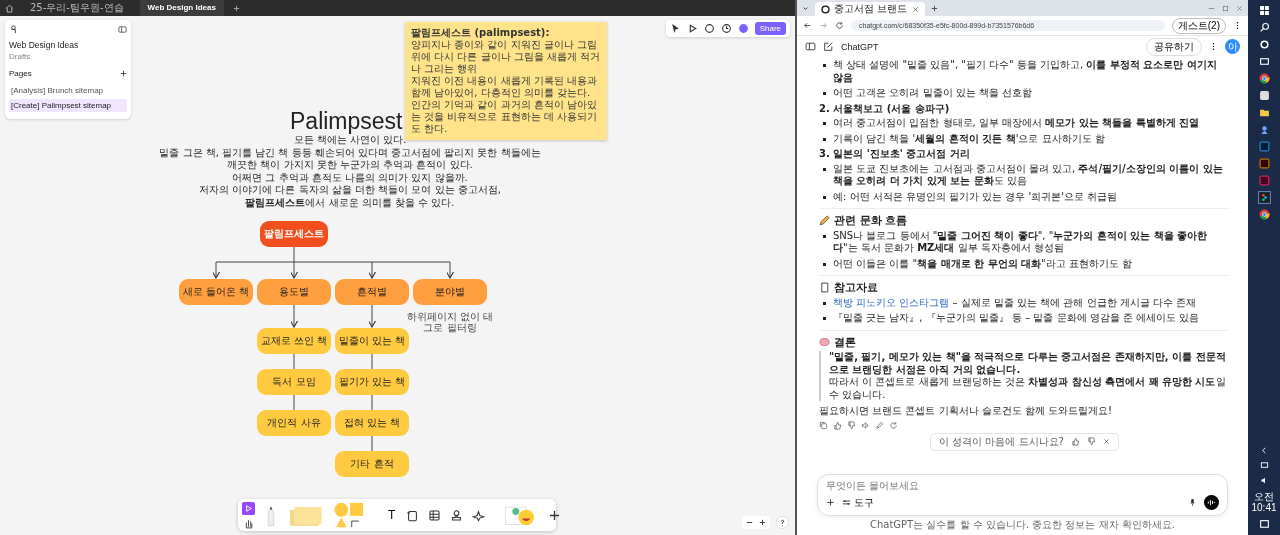 The width and height of the screenshot is (1280, 535). What do you see at coordinates (825, 9) in the screenshot?
I see `chatgpt-logo-icon` at bounding box center [825, 9].